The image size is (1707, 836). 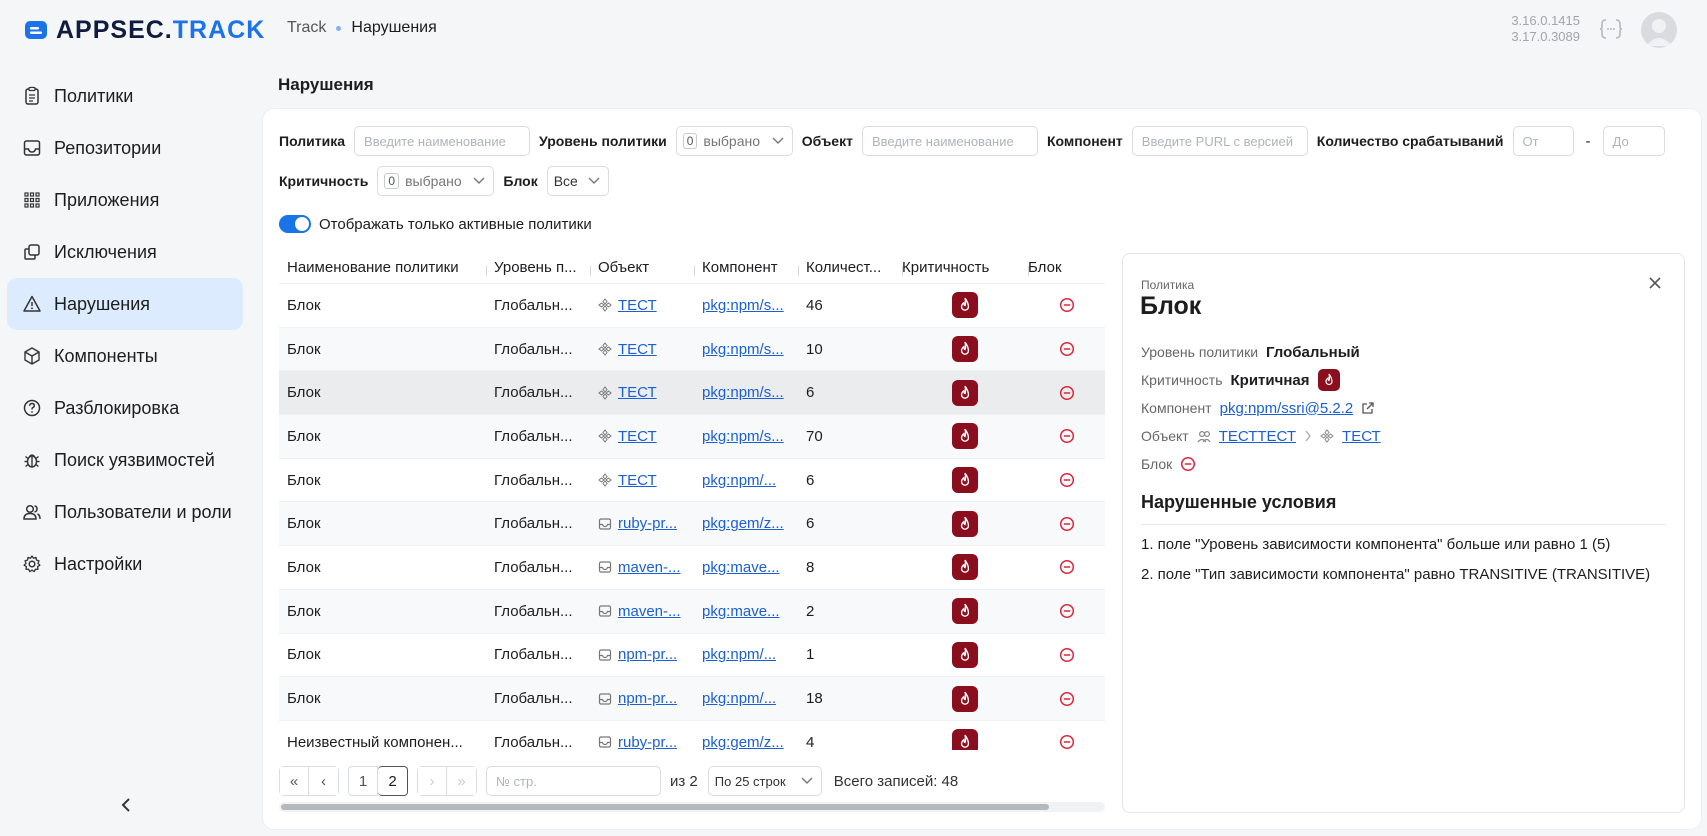 I want to click on scrollbar-thumb, so click(x=665, y=807).